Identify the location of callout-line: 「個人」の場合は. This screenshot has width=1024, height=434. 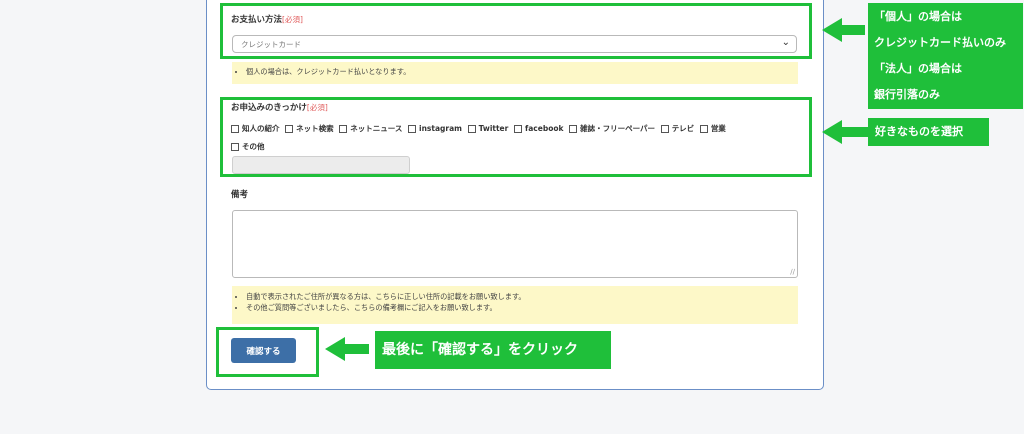
(918, 16).